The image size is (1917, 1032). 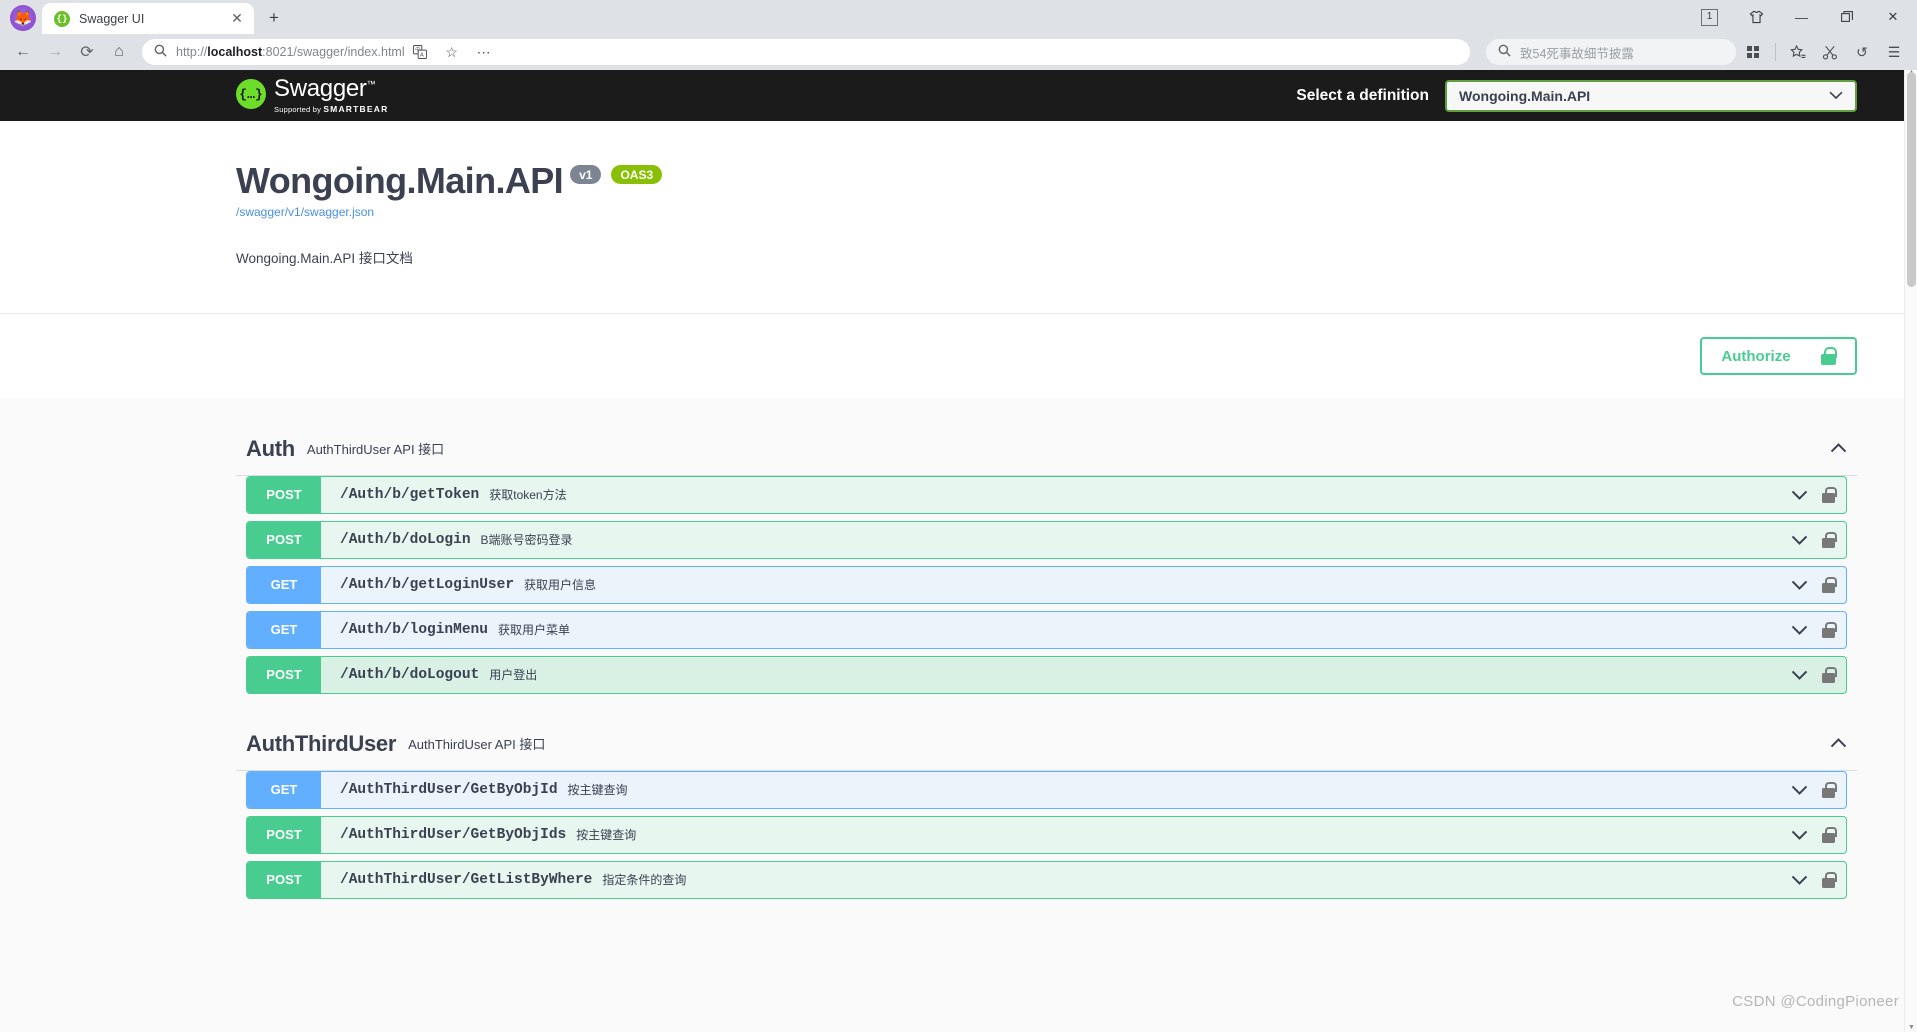 I want to click on favorites-icon, so click(x=1798, y=52).